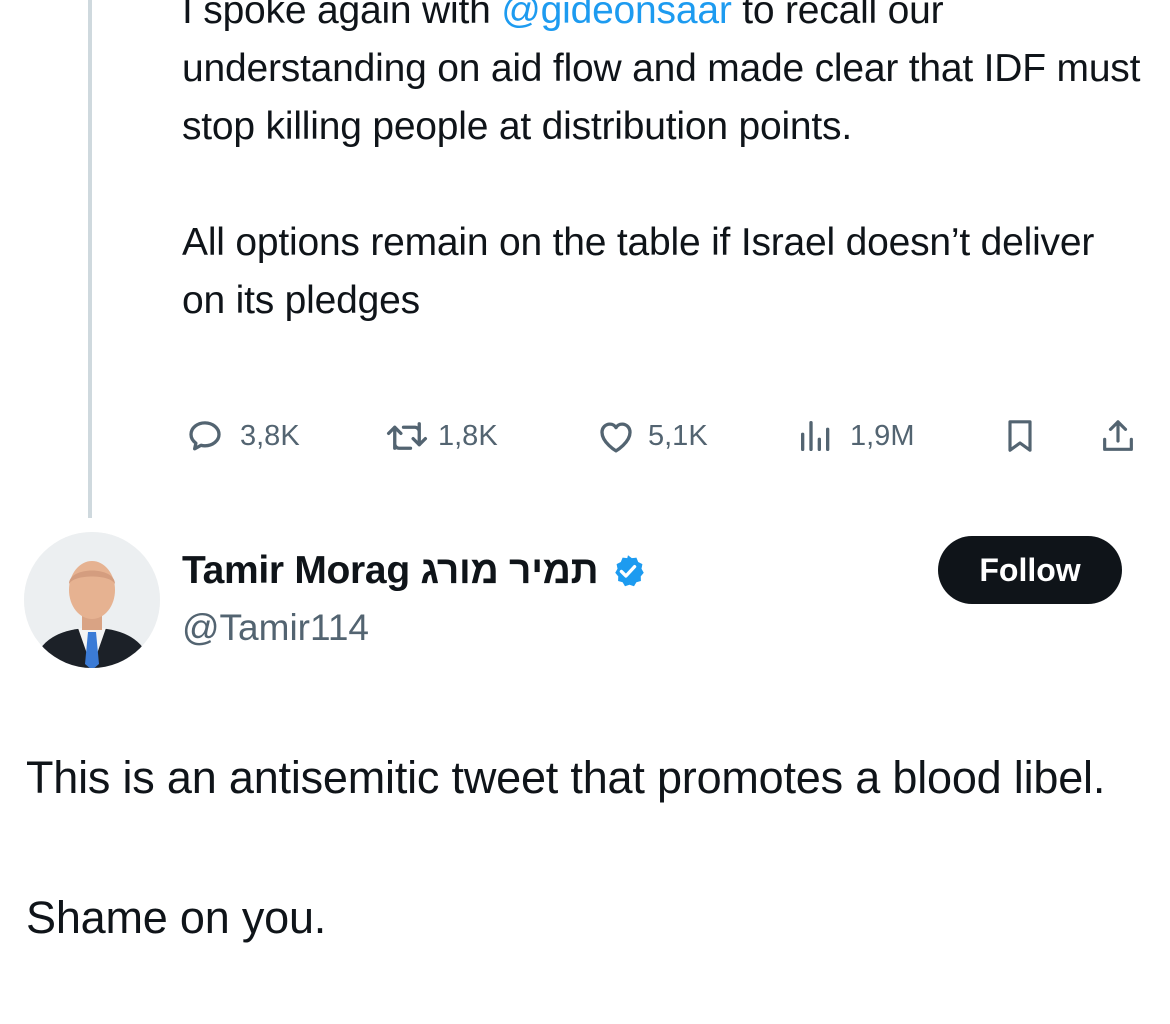  Describe the element at coordinates (1030, 570) in the screenshot. I see `follow-button: Follow` at that location.